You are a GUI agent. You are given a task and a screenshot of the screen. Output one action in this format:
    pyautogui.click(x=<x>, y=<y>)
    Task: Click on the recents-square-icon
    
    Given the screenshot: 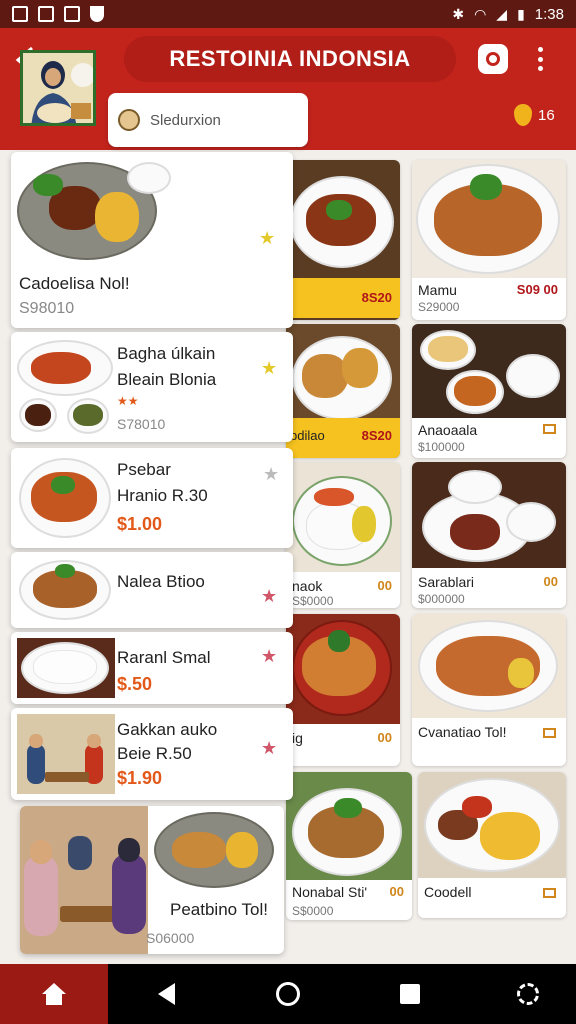 What is the action you would take?
    pyautogui.click(x=410, y=994)
    